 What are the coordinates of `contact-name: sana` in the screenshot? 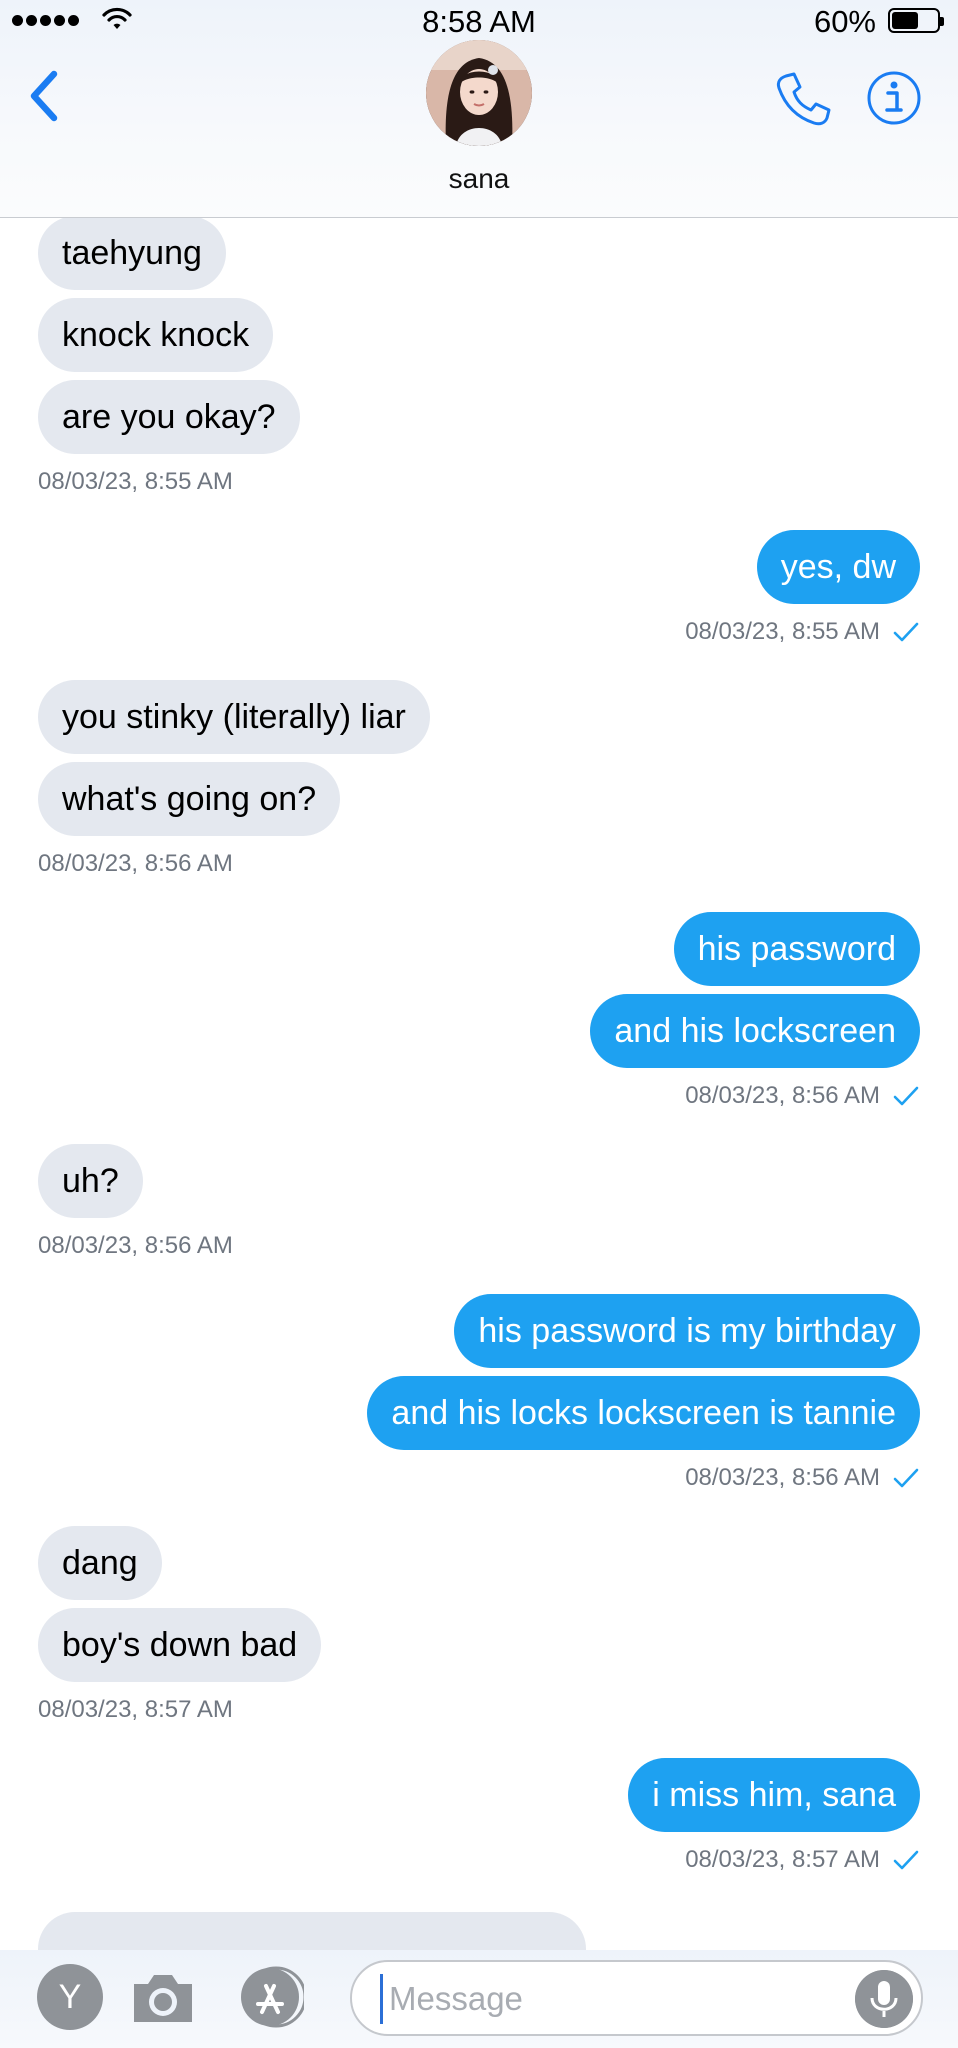 It's located at (479, 179).